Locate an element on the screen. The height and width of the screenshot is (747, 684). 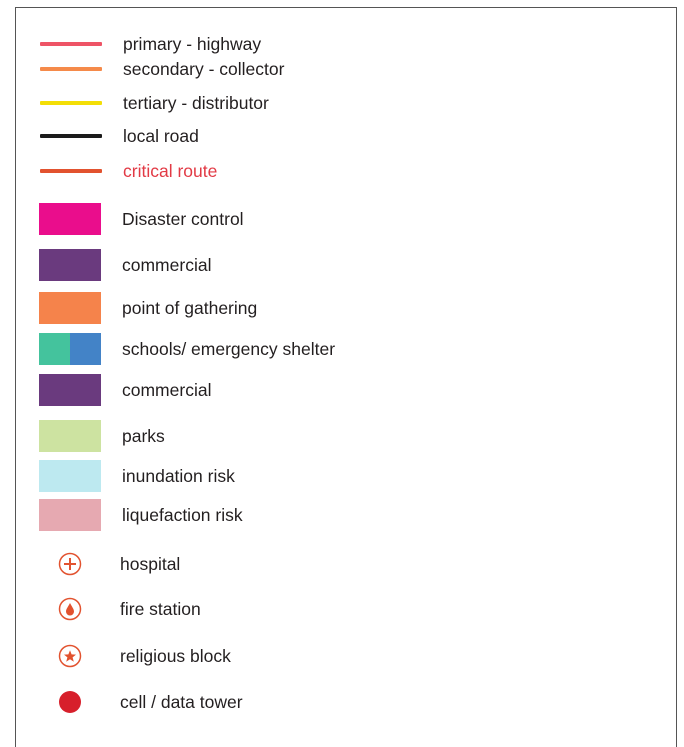
legend-label: critical route is located at coordinates (170, 170).